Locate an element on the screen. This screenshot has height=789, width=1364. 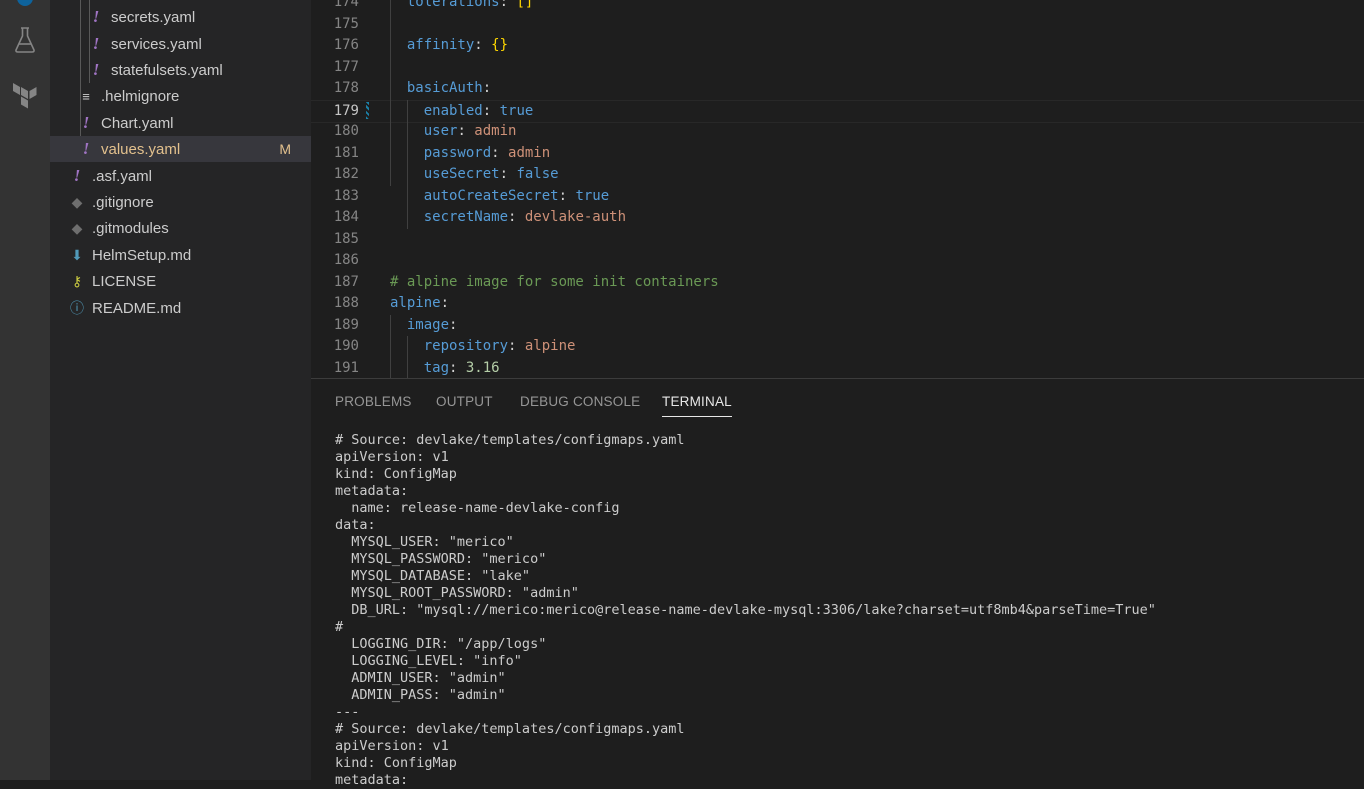
explorer-file-item: ≡ .helmignore is located at coordinates (180, 96).